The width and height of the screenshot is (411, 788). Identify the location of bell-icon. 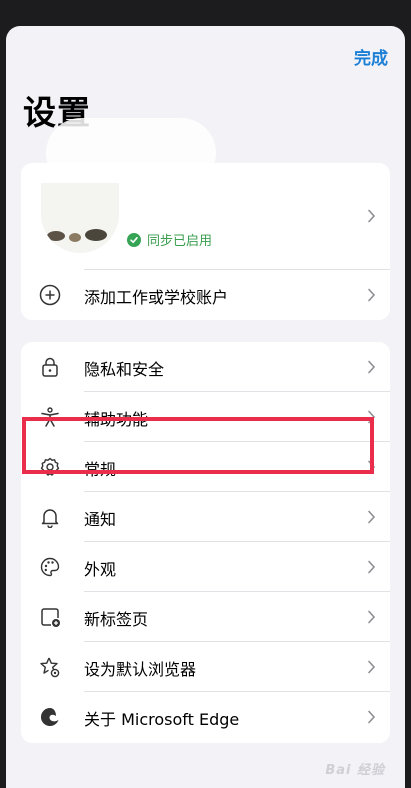
(50, 518).